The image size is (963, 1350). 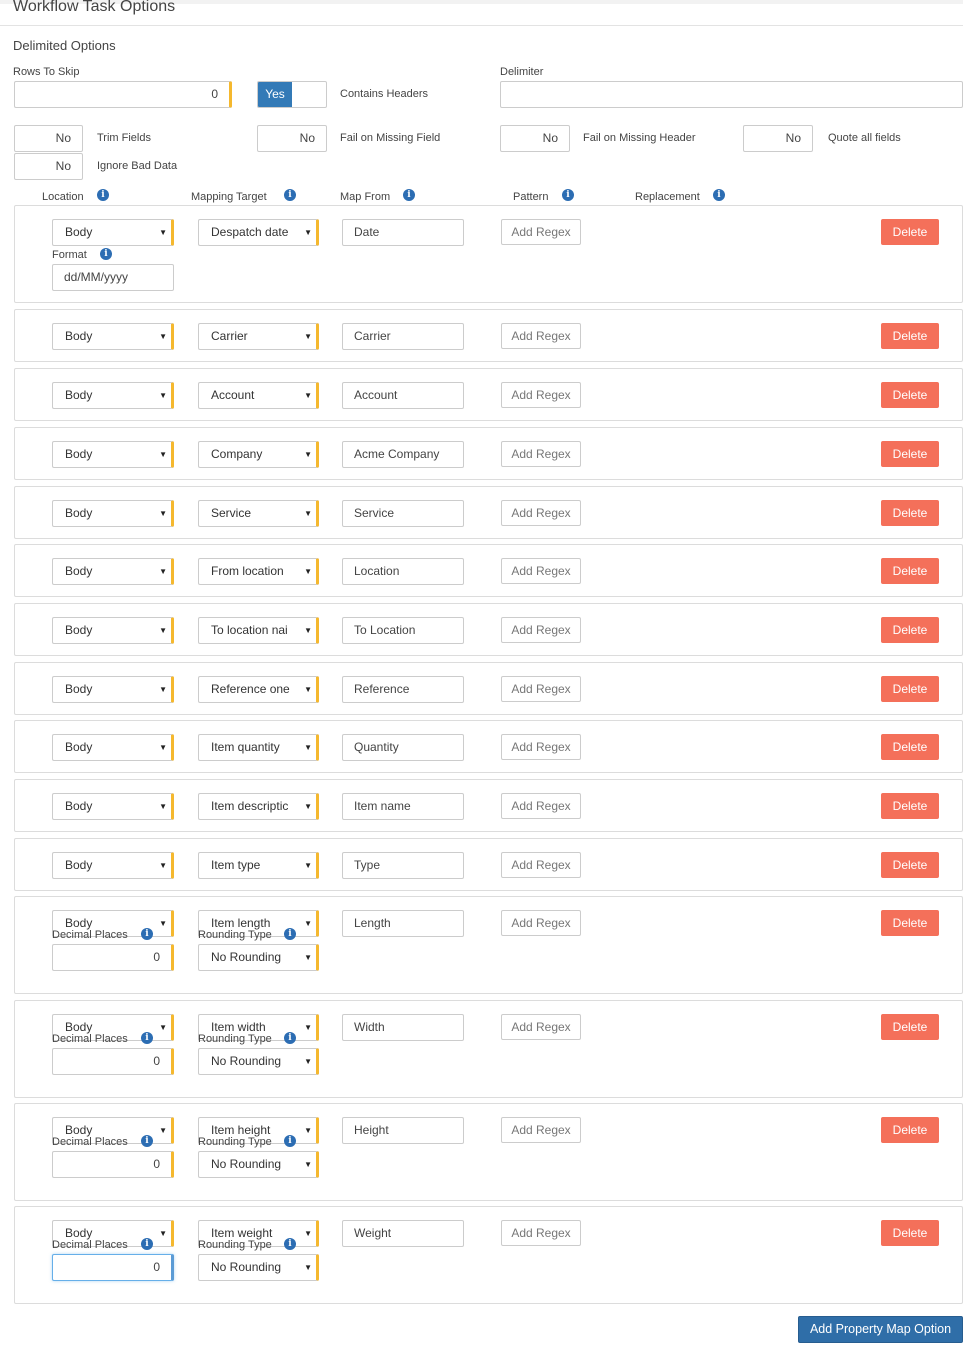 I want to click on map-from-input: Weight, so click(x=403, y=1233).